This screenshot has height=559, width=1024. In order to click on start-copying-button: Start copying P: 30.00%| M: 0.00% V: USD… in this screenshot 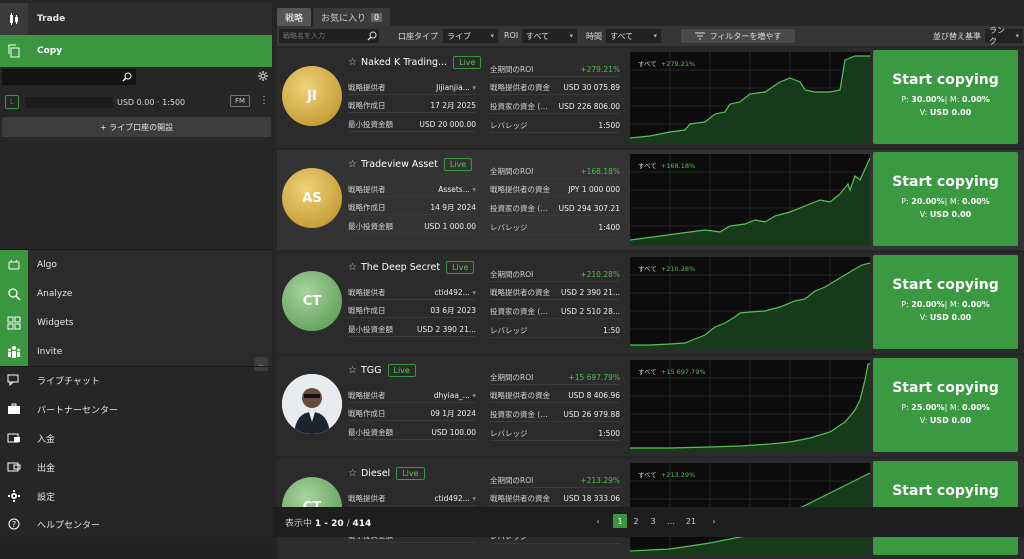, I will do `click(945, 97)`.